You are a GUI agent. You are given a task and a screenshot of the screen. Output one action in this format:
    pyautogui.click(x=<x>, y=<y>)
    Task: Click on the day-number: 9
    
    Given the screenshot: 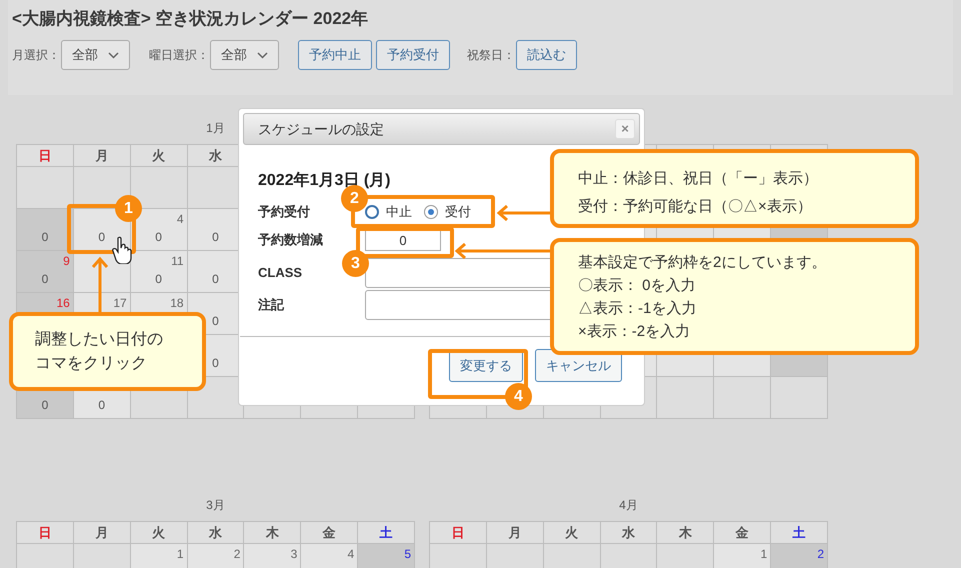 What is the action you would take?
    pyautogui.click(x=66, y=261)
    